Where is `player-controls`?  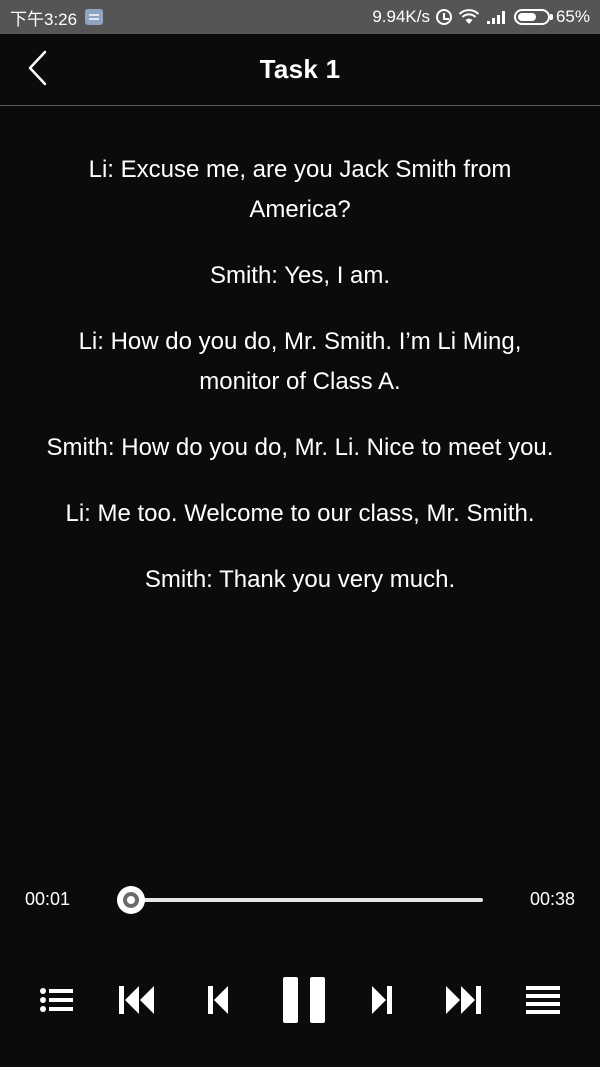
player-controls is located at coordinates (300, 1000).